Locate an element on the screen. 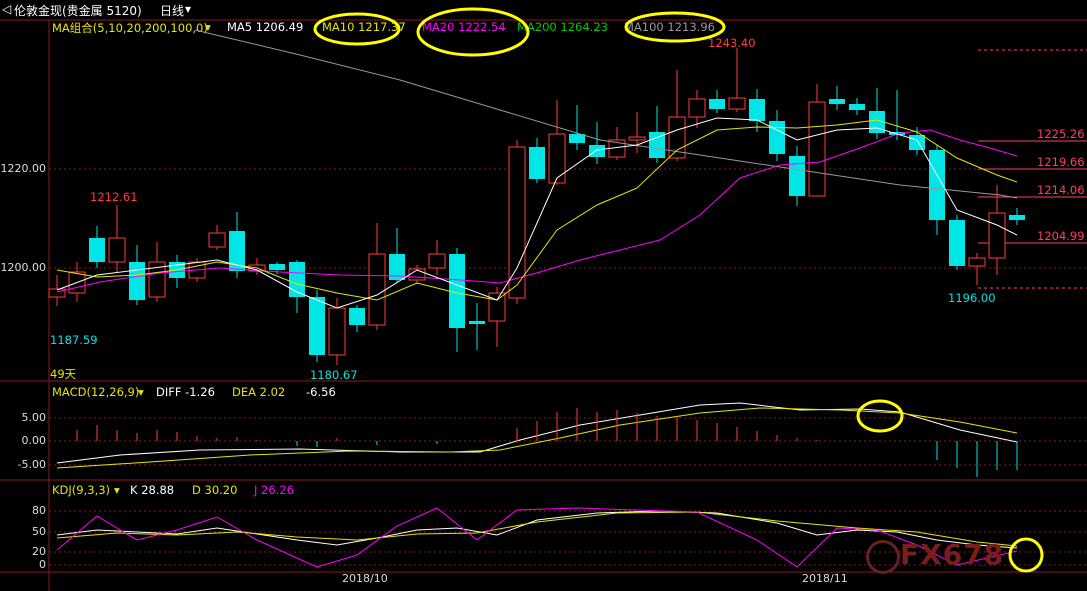  macd-diff: DIFF -1.26 is located at coordinates (185, 392).